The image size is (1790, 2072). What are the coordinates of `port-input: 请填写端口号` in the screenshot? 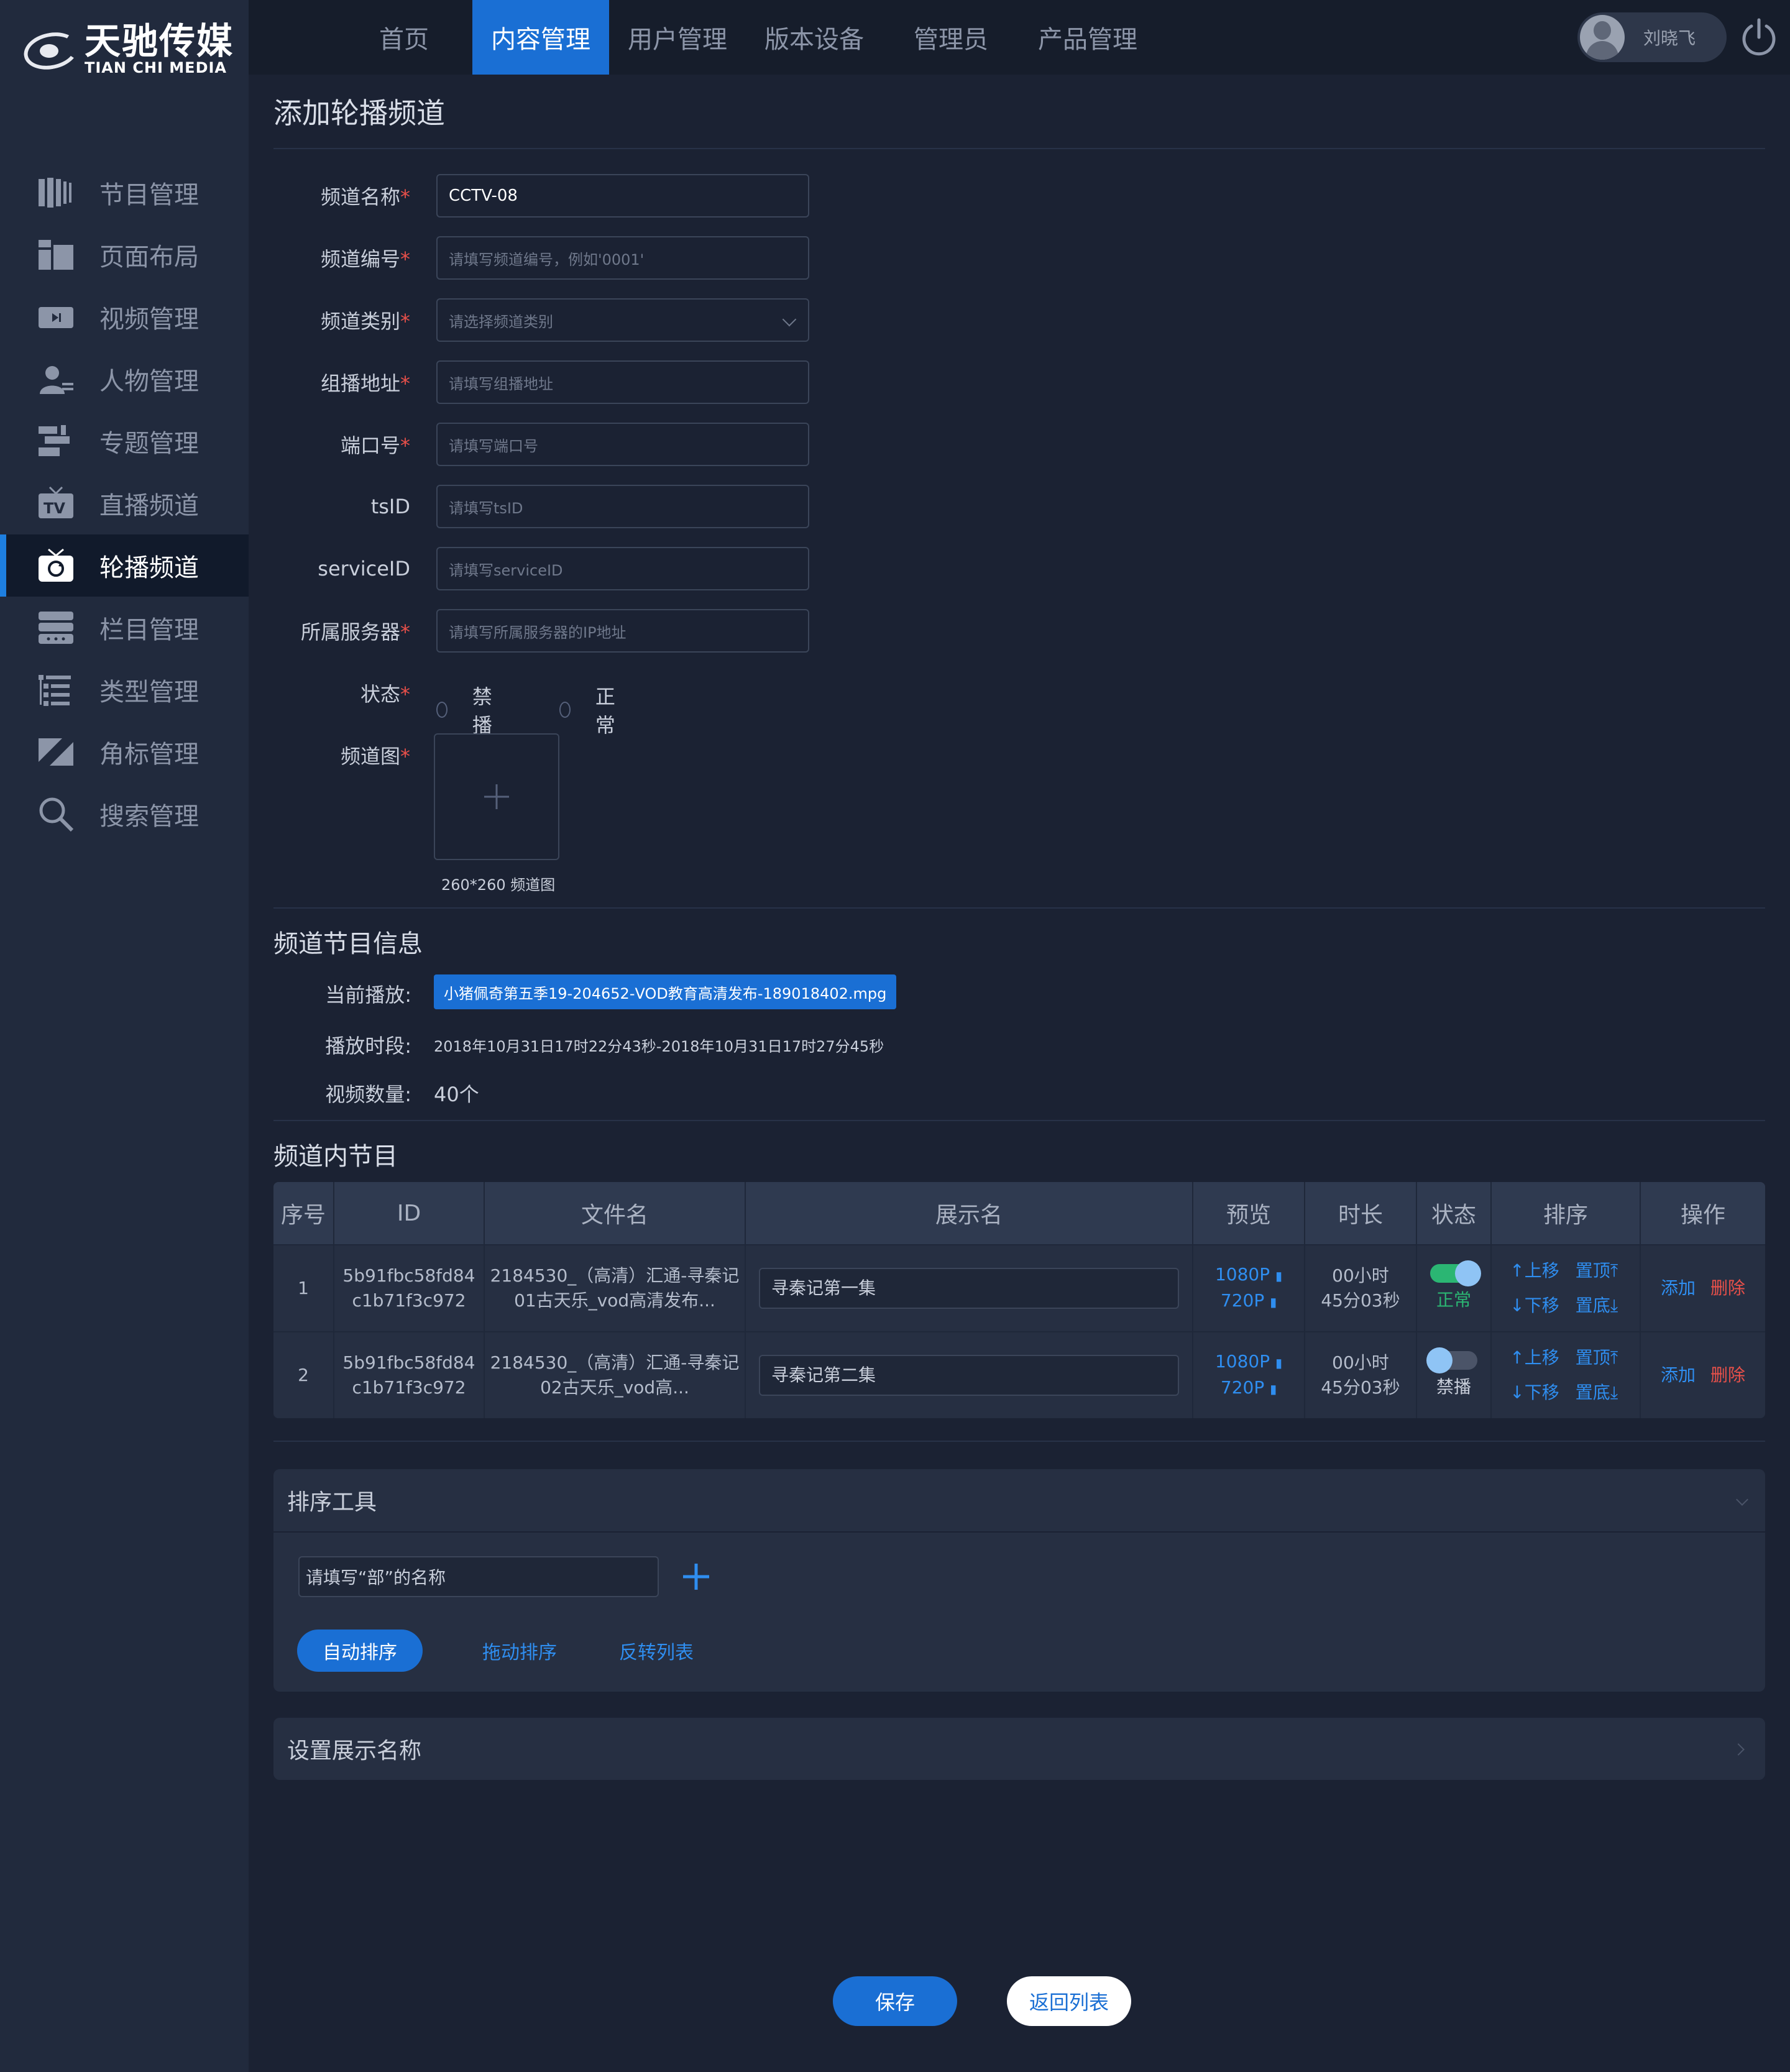 It's located at (622, 444).